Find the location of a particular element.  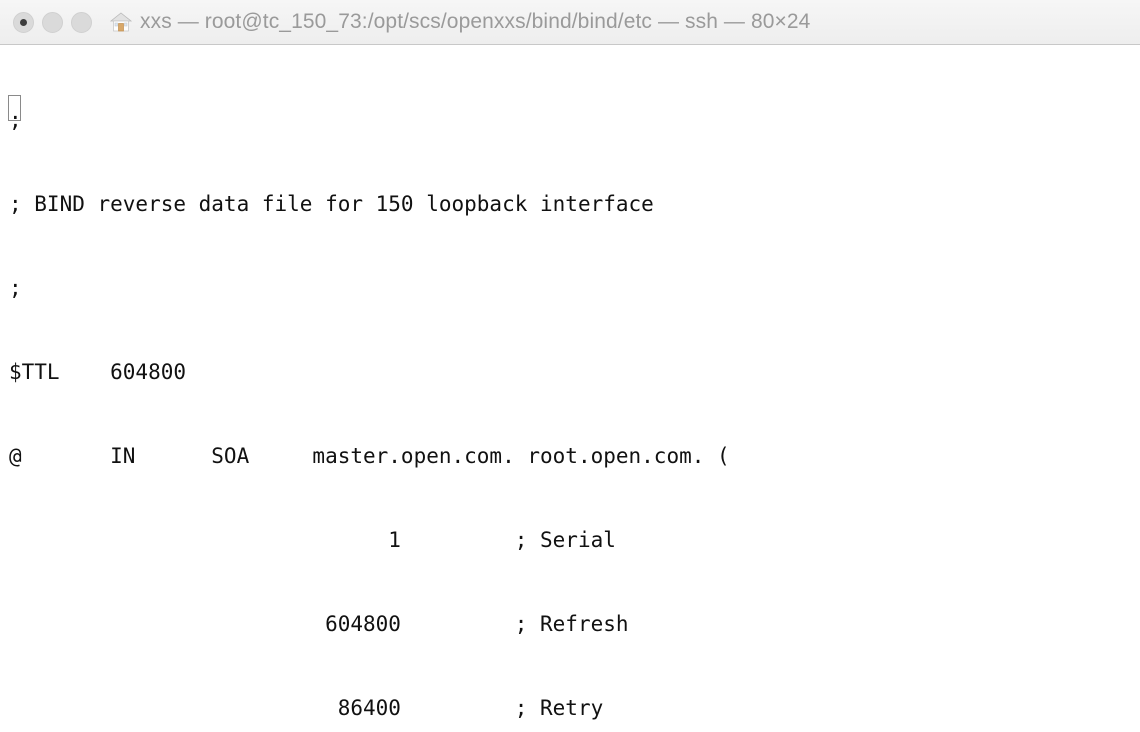

buffer-line: 86400 ; Retry is located at coordinates (306, 708).